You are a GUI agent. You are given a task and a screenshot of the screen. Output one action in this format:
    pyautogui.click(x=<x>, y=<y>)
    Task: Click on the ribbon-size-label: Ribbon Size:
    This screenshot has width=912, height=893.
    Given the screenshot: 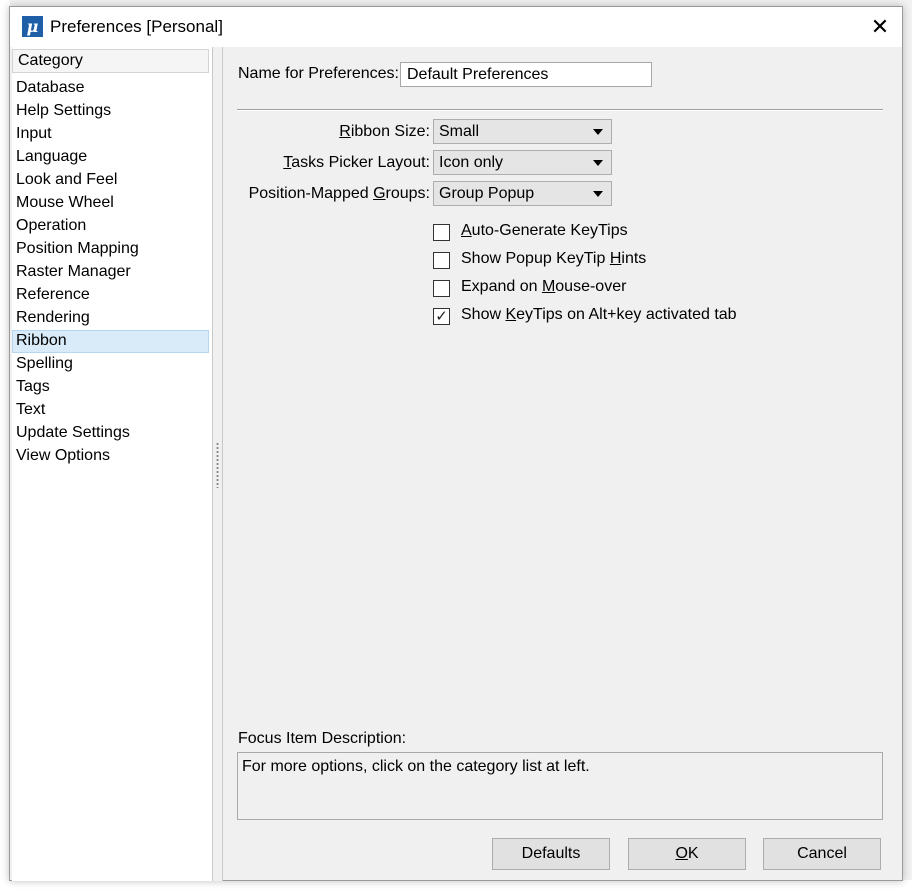 What is the action you would take?
    pyautogui.click(x=384, y=131)
    